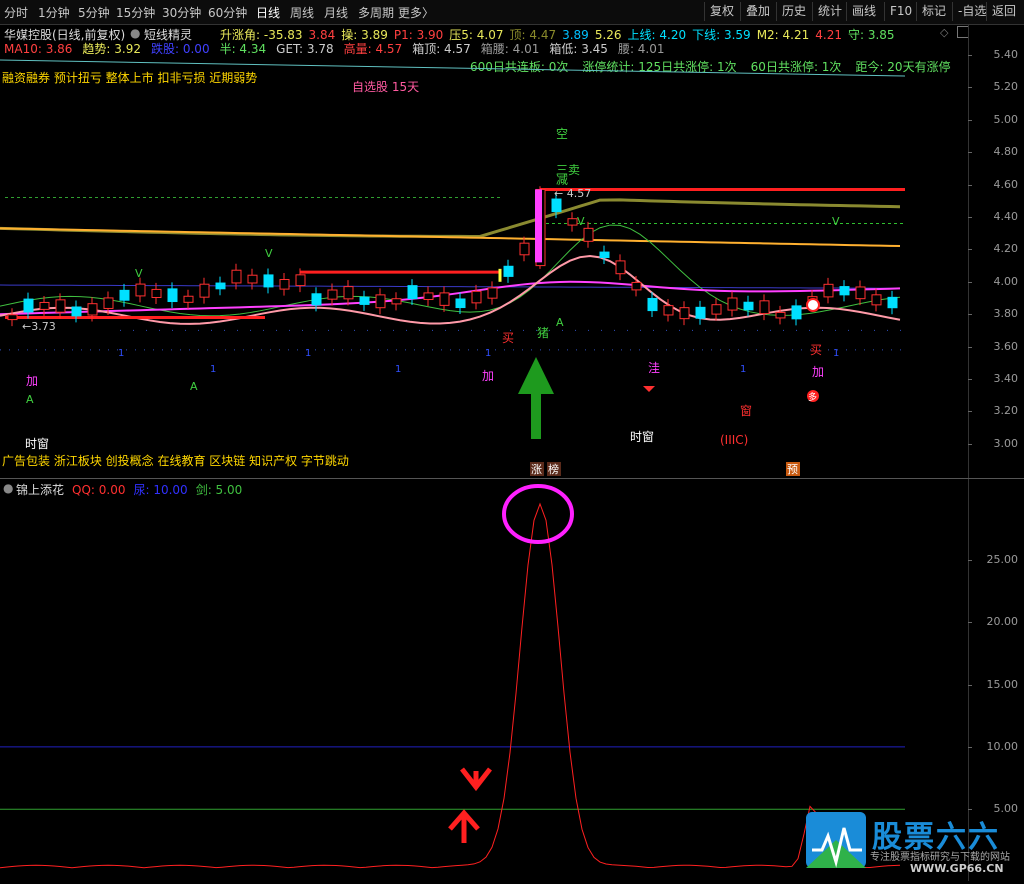 This screenshot has height=884, width=1024. What do you see at coordinates (416, 12) in the screenshot?
I see `period-tab-10: 更多〉` at bounding box center [416, 12].